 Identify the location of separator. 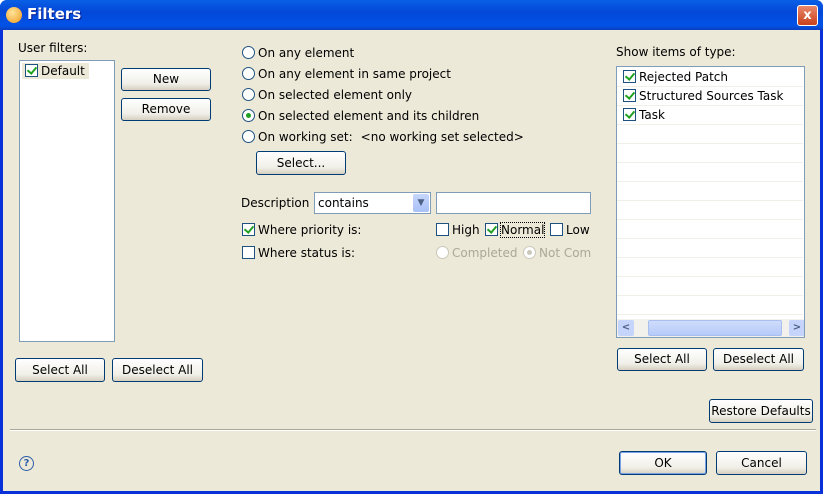
(413, 430).